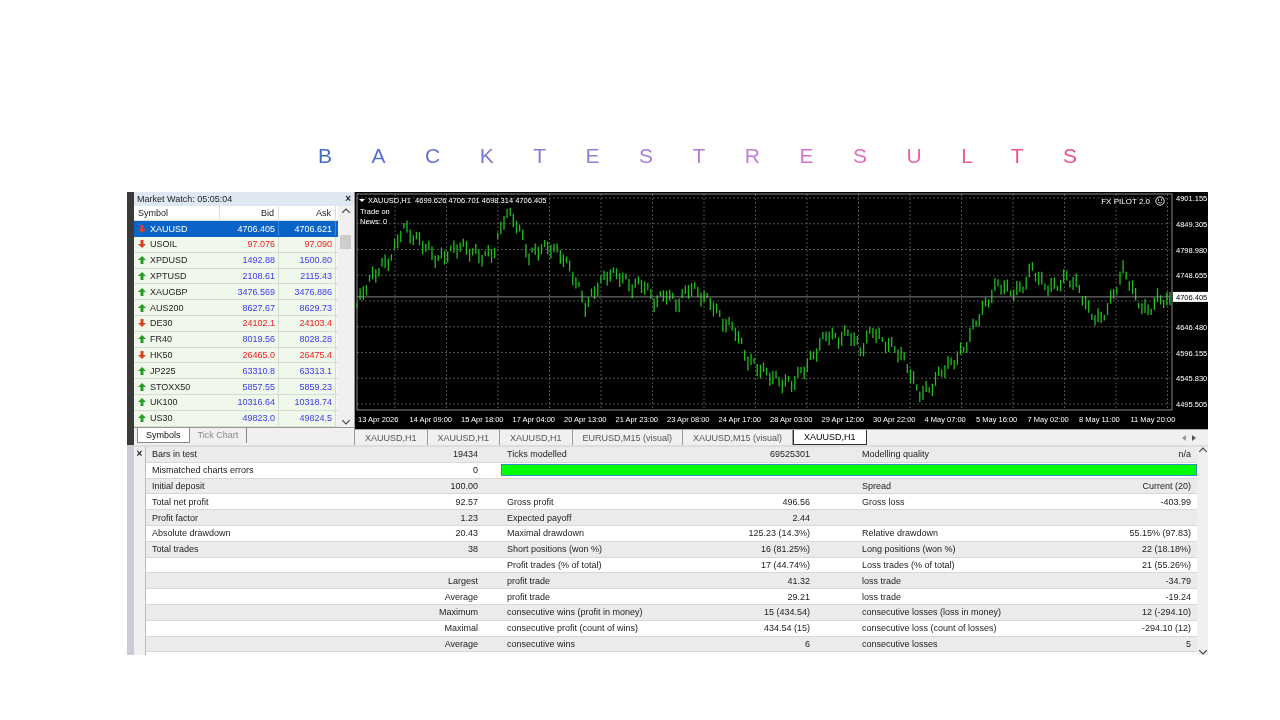  Describe the element at coordinates (170, 386) in the screenshot. I see `symbol-name: STOXX50` at that location.